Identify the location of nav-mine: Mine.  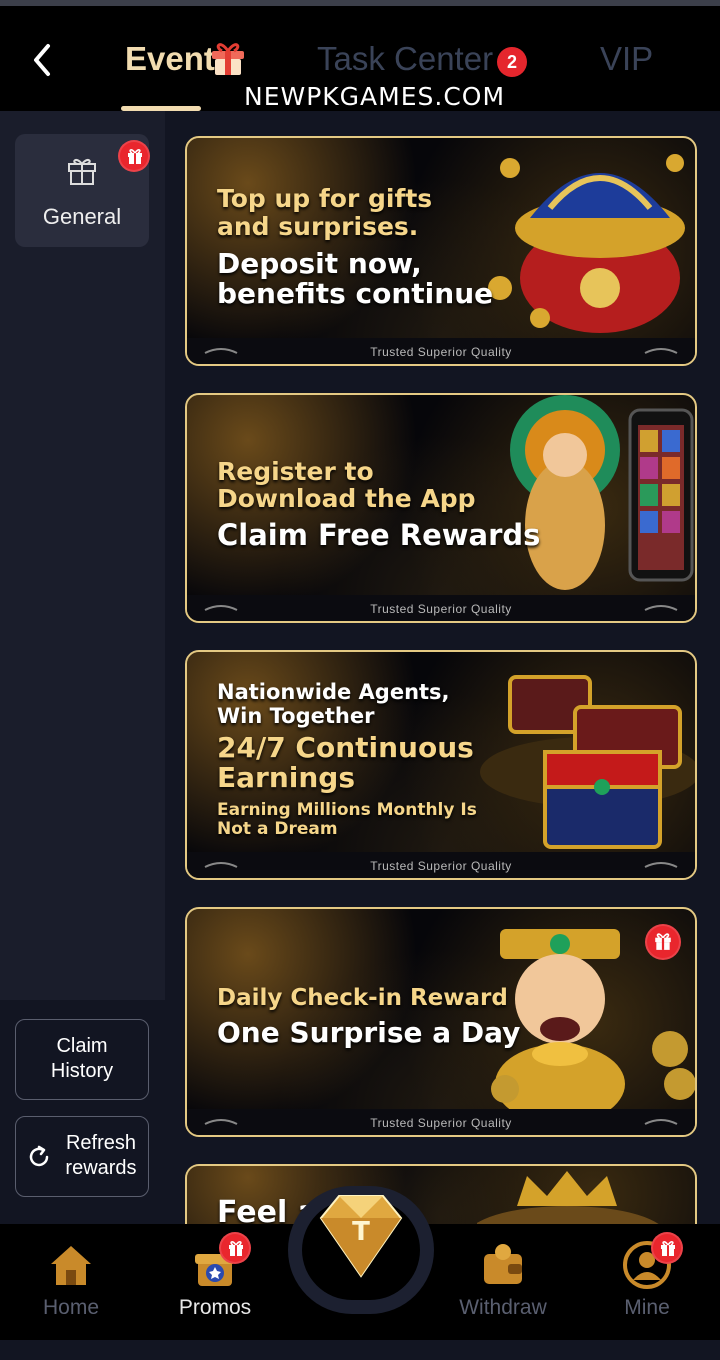
(647, 1282).